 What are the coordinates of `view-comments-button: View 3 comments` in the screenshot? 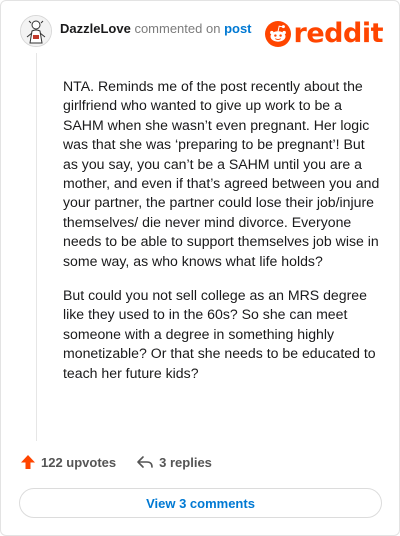 It's located at (200, 503).